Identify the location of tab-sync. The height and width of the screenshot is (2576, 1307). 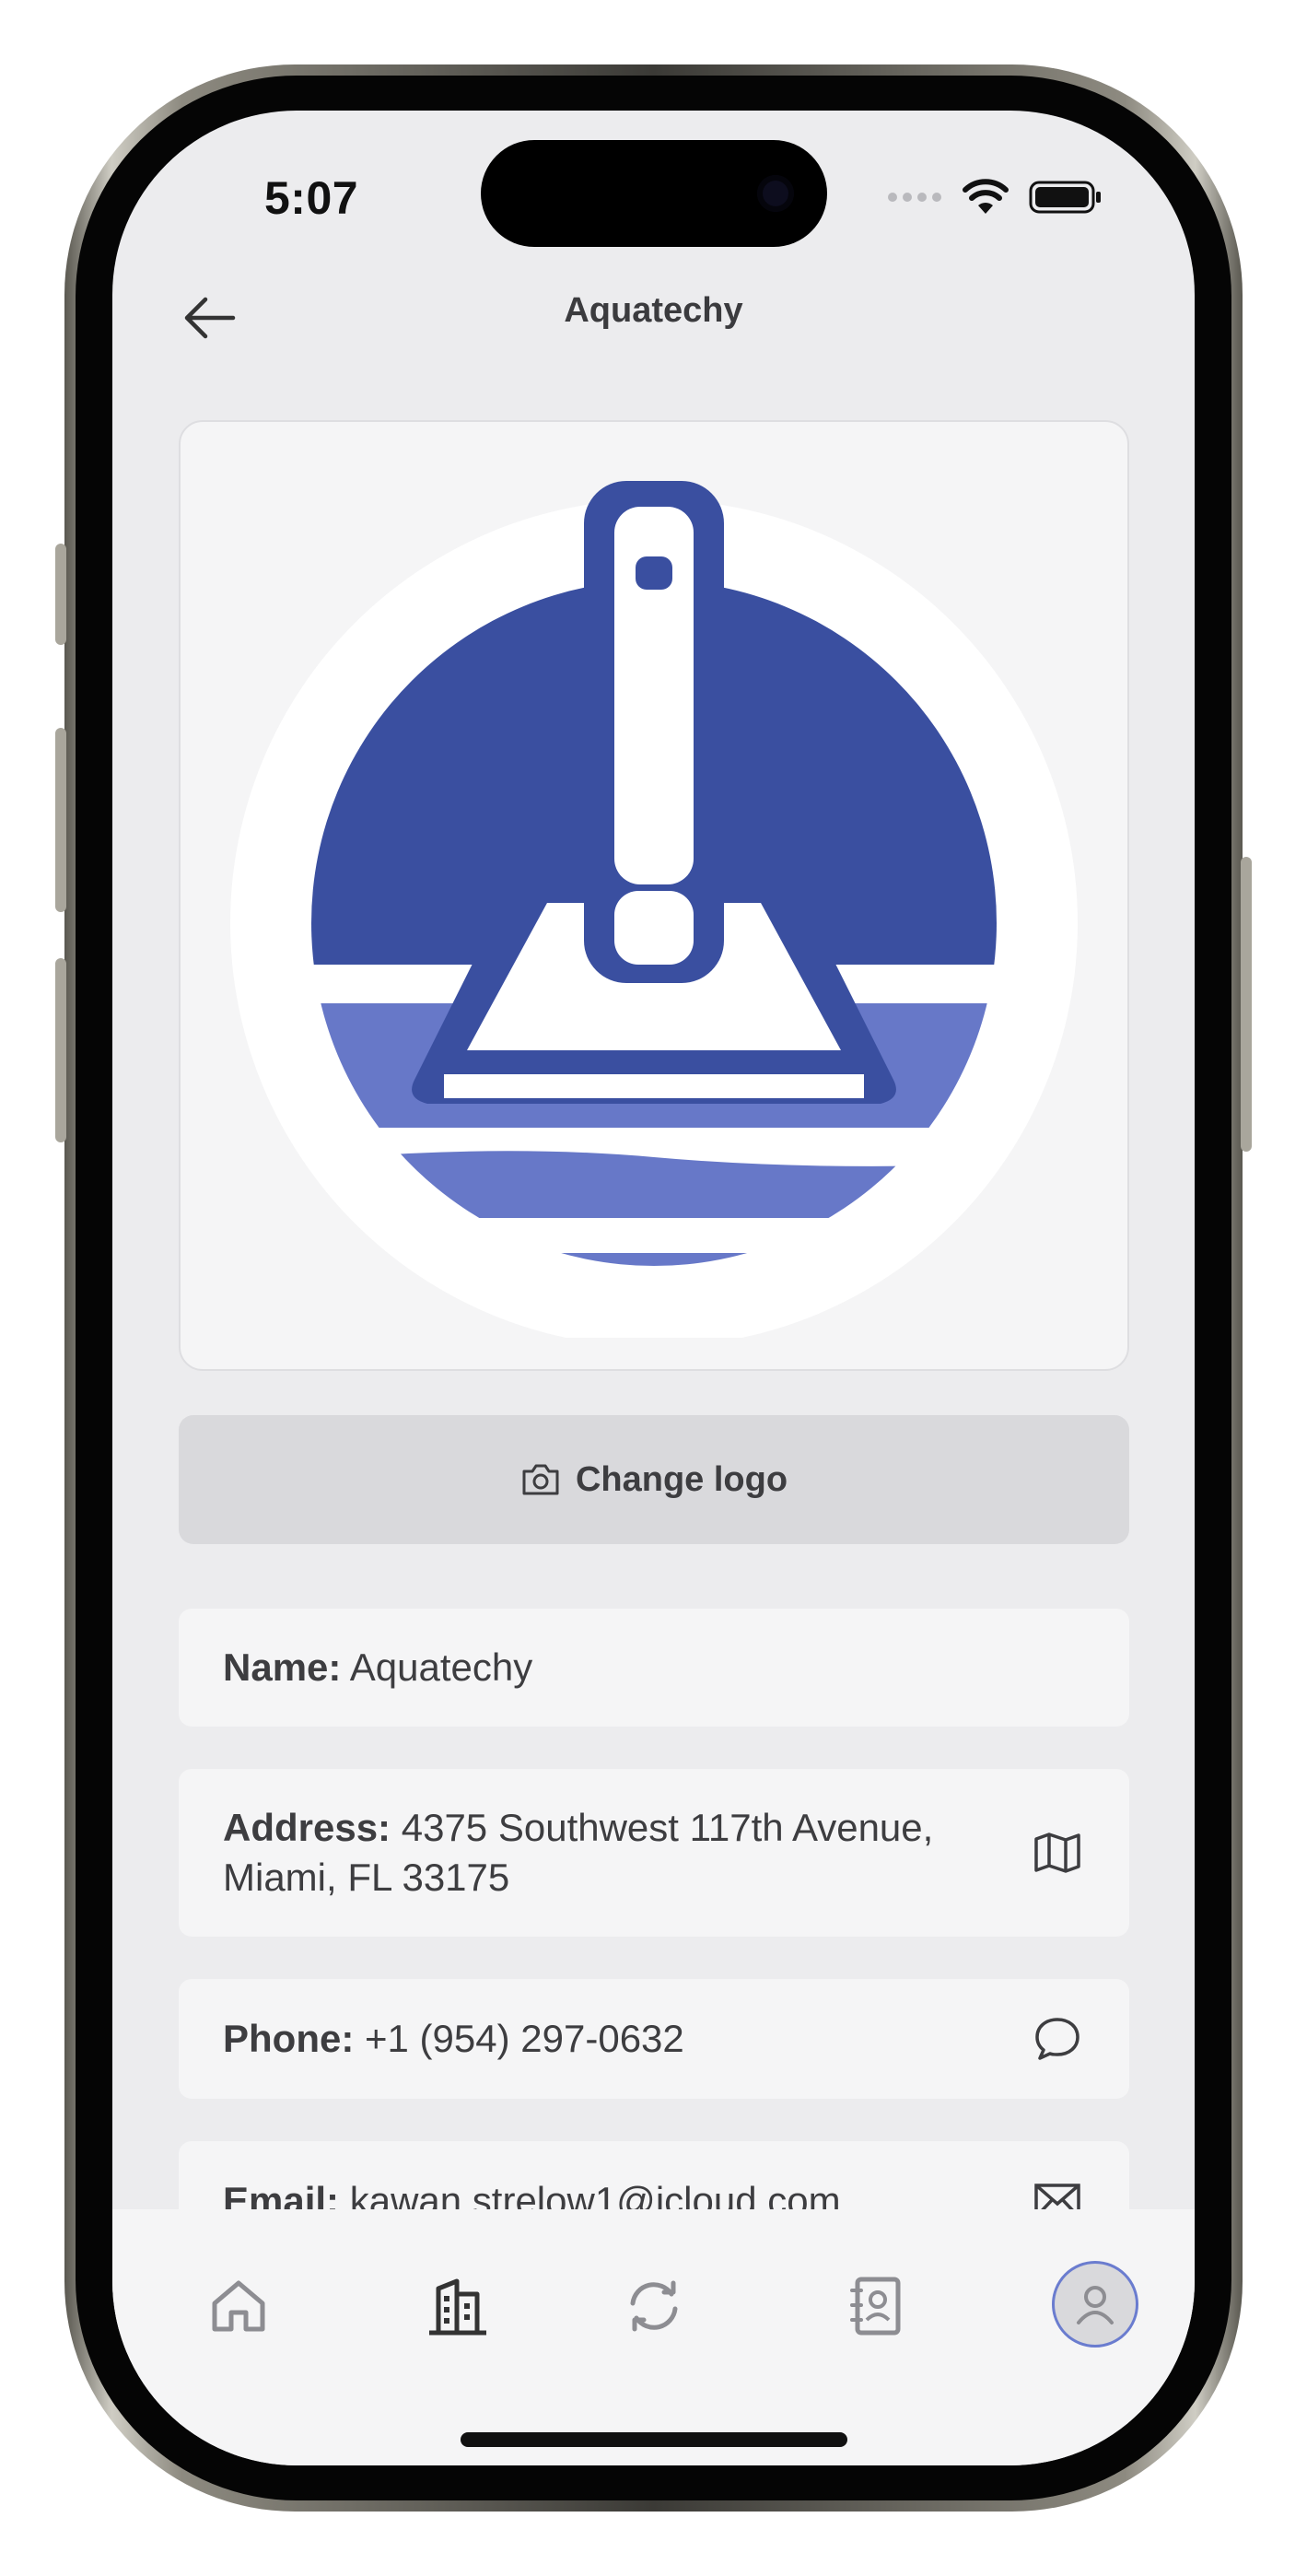
(654, 2306).